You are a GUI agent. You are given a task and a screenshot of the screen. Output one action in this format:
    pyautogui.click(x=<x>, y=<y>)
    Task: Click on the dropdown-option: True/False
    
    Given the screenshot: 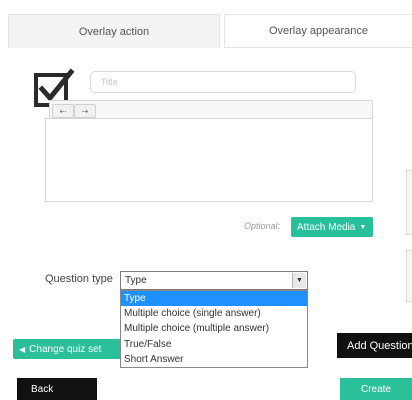 What is the action you would take?
    pyautogui.click(x=214, y=344)
    